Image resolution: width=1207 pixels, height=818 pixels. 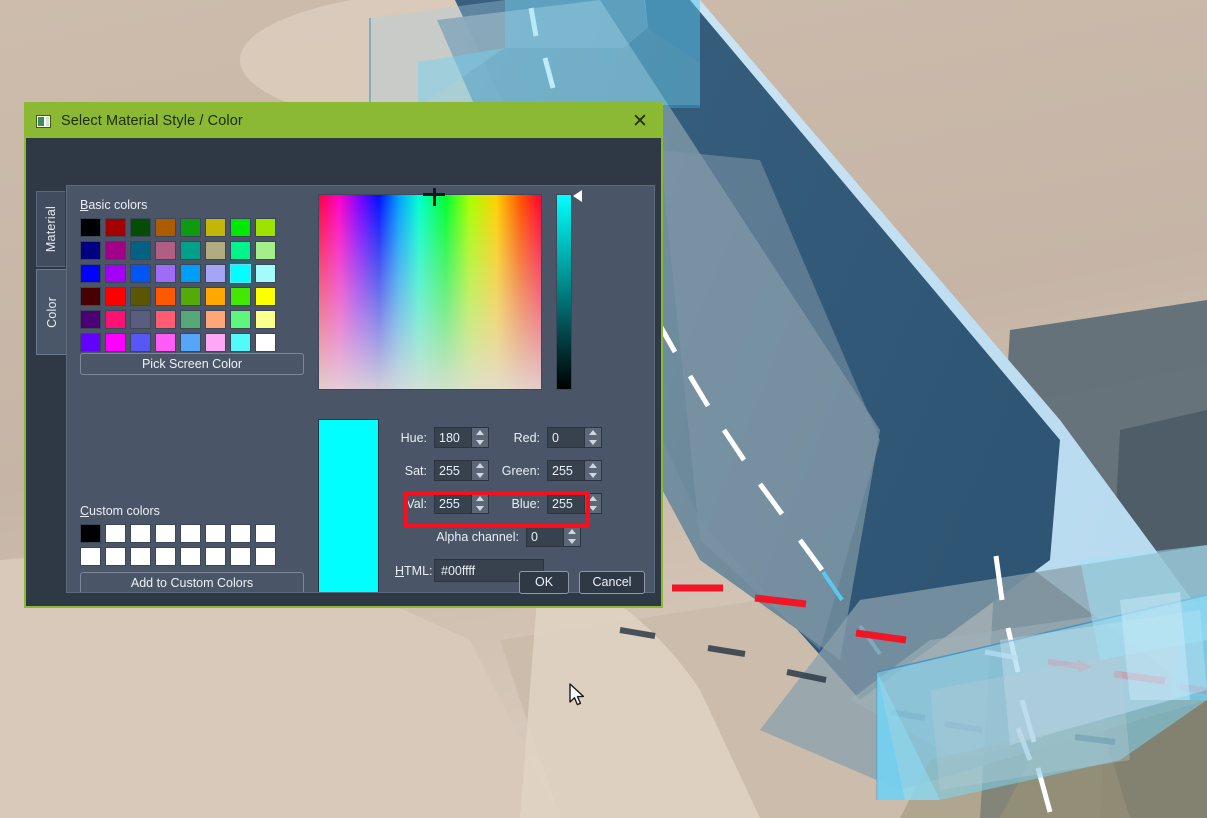 What do you see at coordinates (51, 312) in the screenshot?
I see `tab-color: Color` at bounding box center [51, 312].